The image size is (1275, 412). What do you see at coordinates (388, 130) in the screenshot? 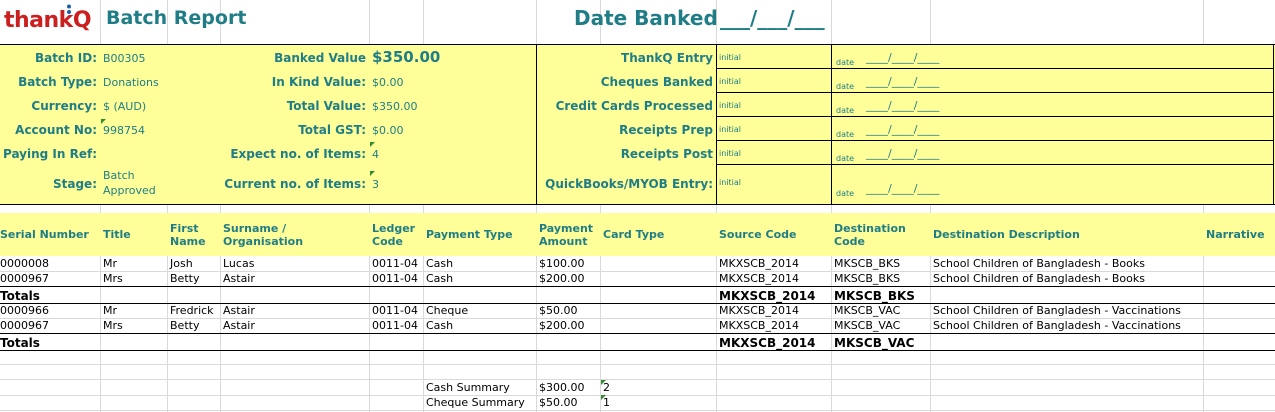
I see `total-gst-value: $0.00` at bounding box center [388, 130].